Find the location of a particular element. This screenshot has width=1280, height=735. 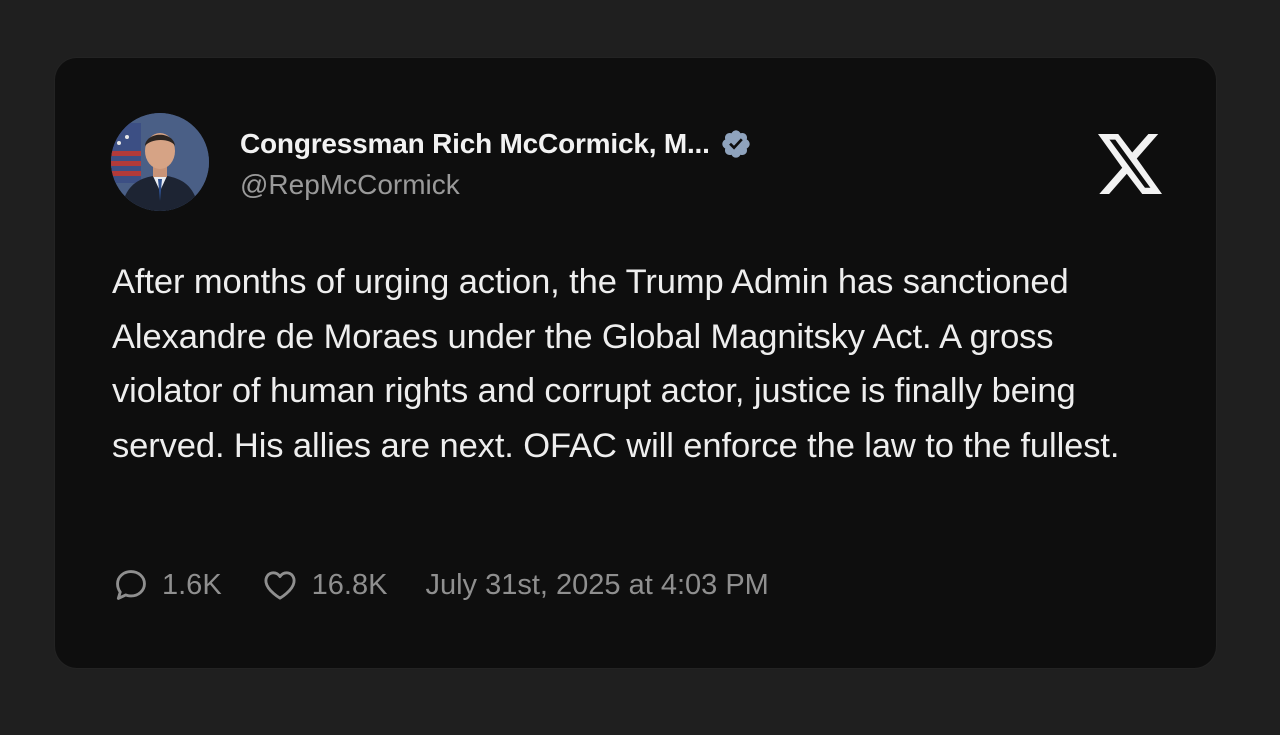

like-count: 16.8K is located at coordinates (349, 584).